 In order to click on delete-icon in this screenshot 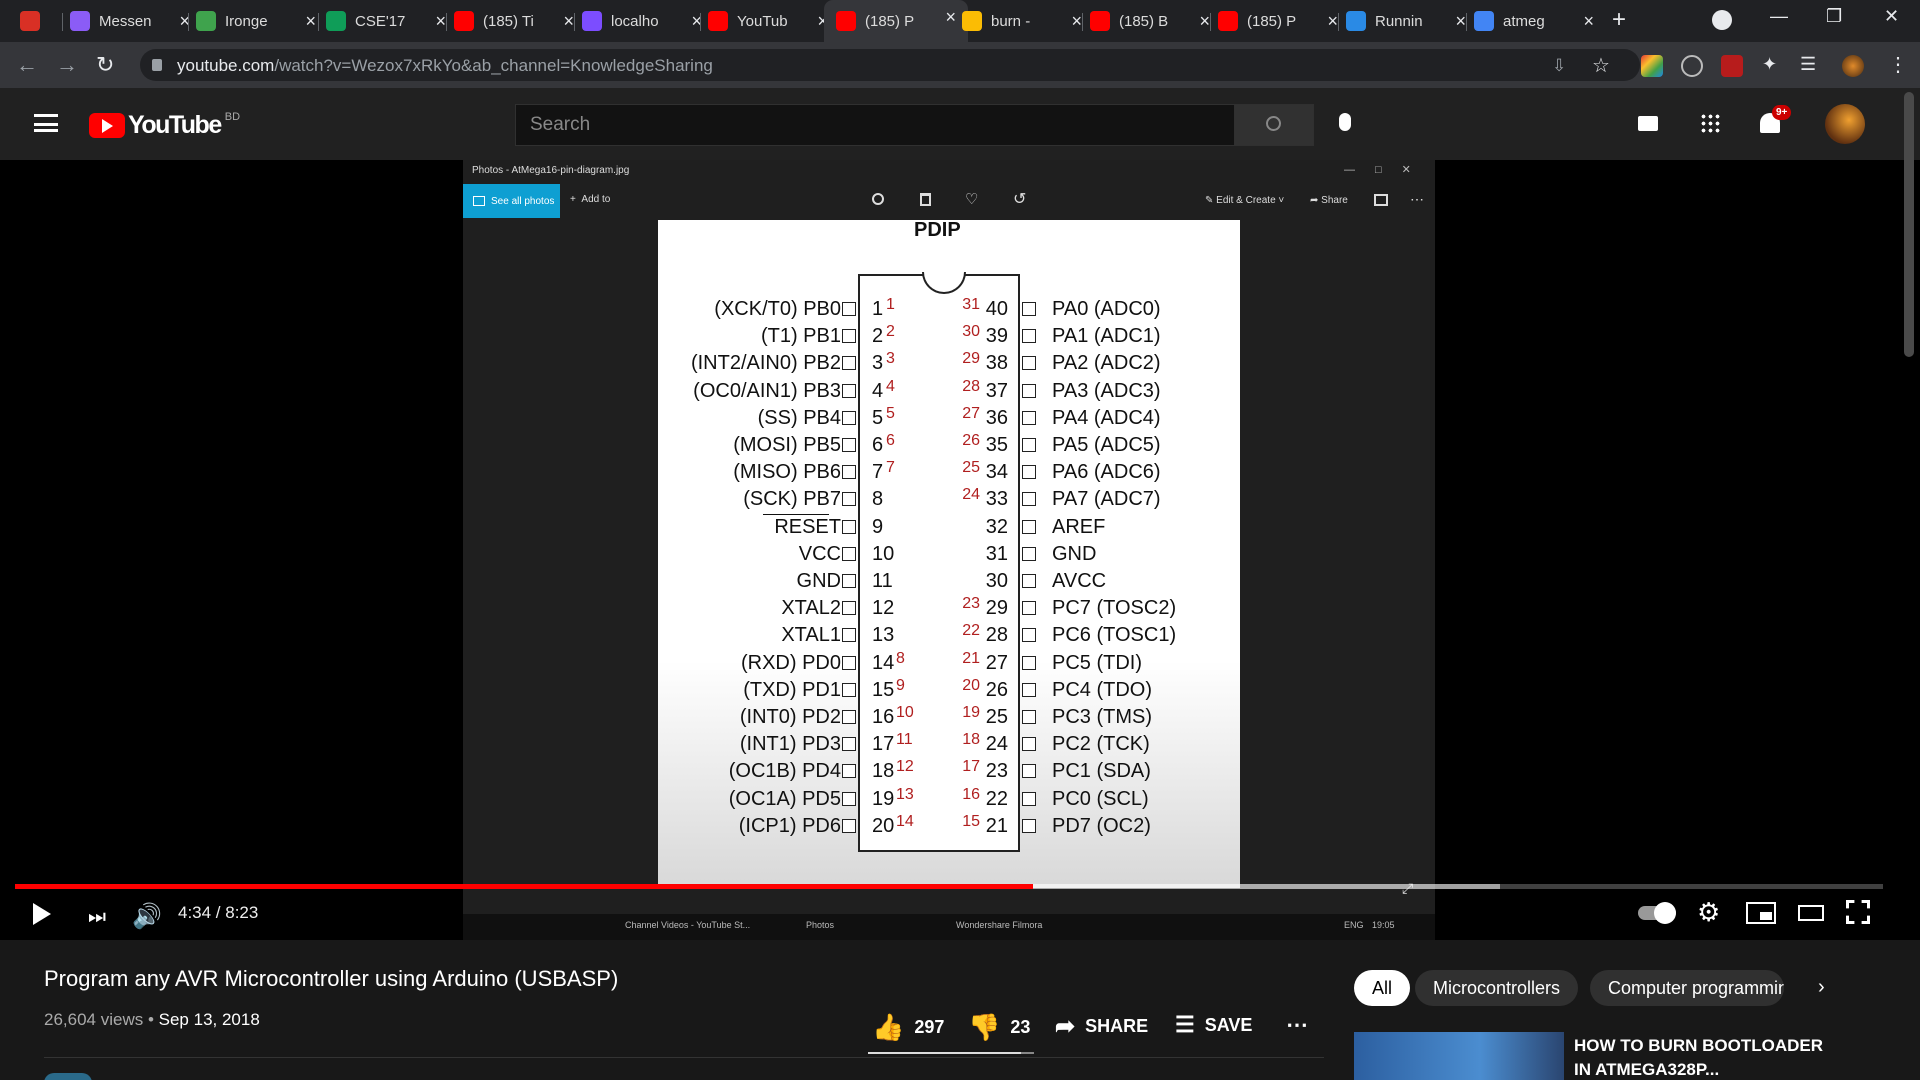, I will do `click(925, 199)`.